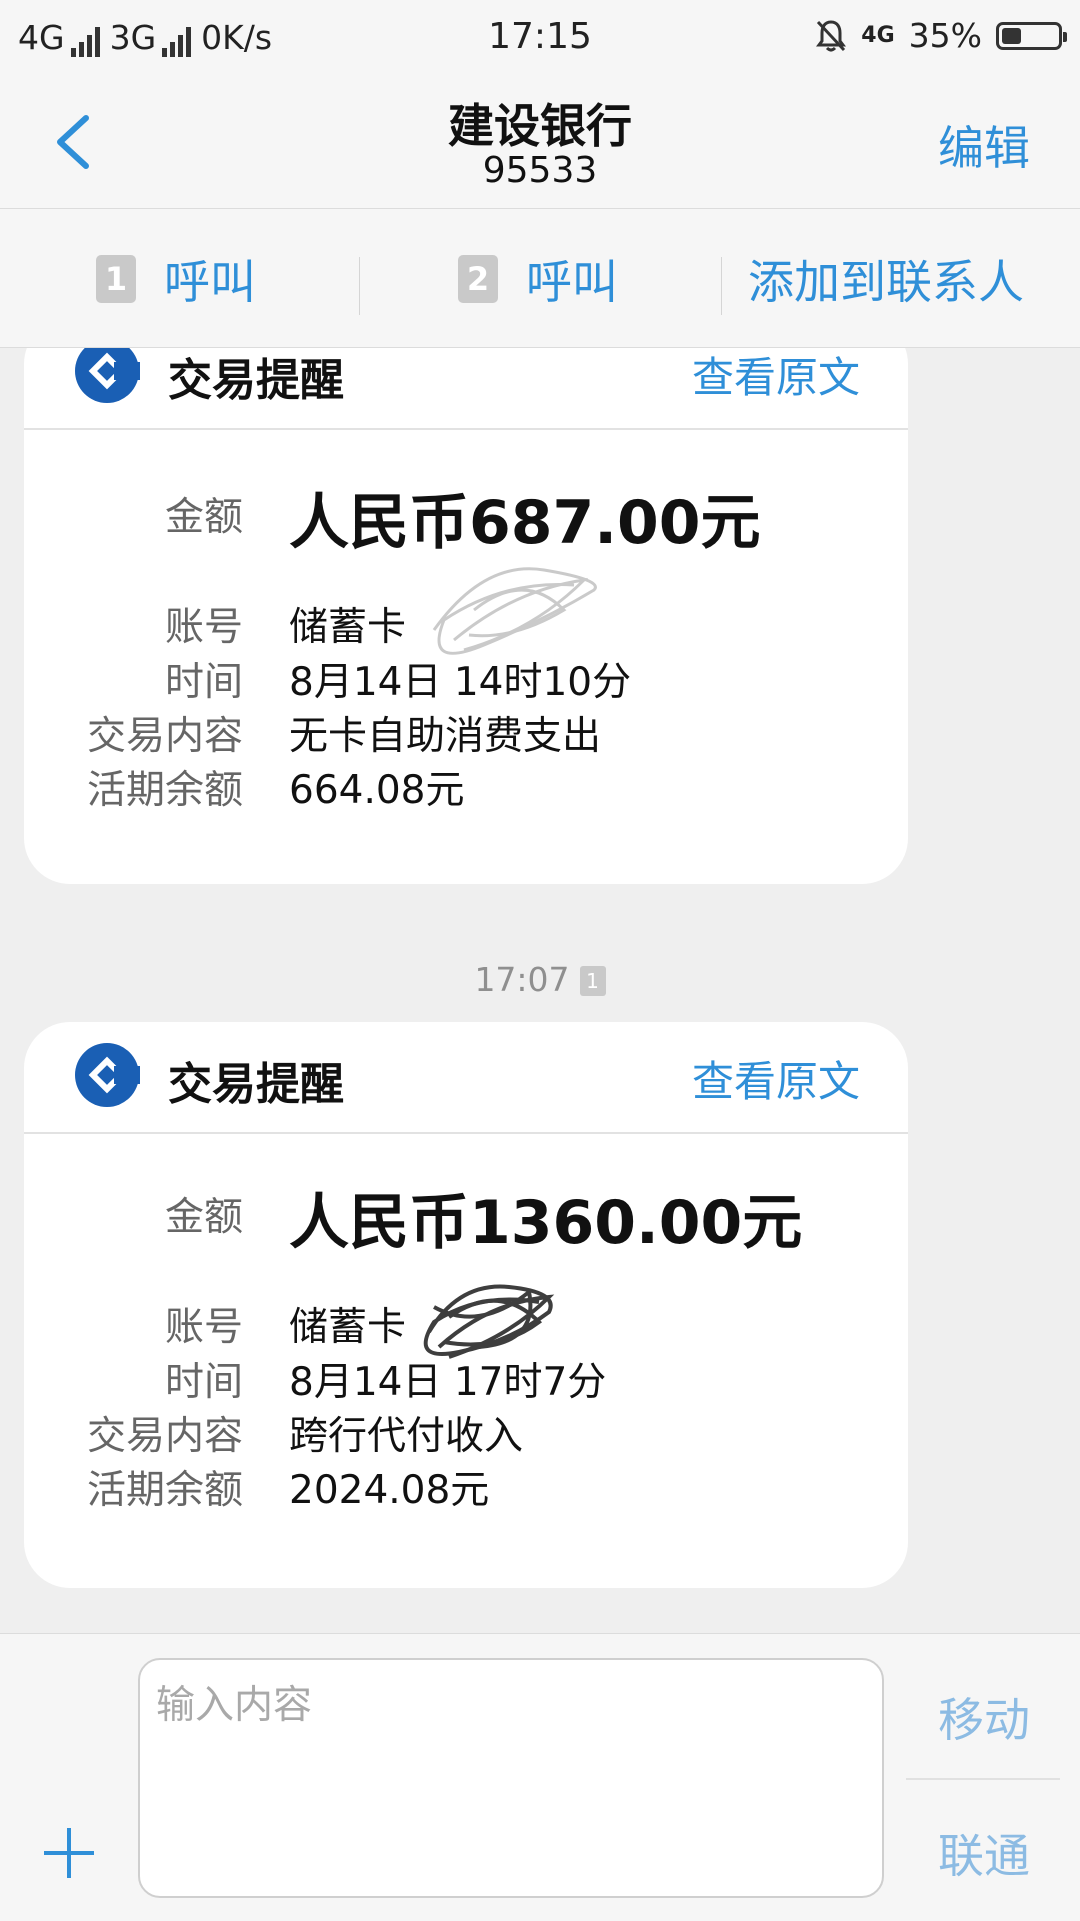 The height and width of the screenshot is (1921, 1080). What do you see at coordinates (546, 1223) in the screenshot?
I see `amount-value: 人民币1360.00元` at bounding box center [546, 1223].